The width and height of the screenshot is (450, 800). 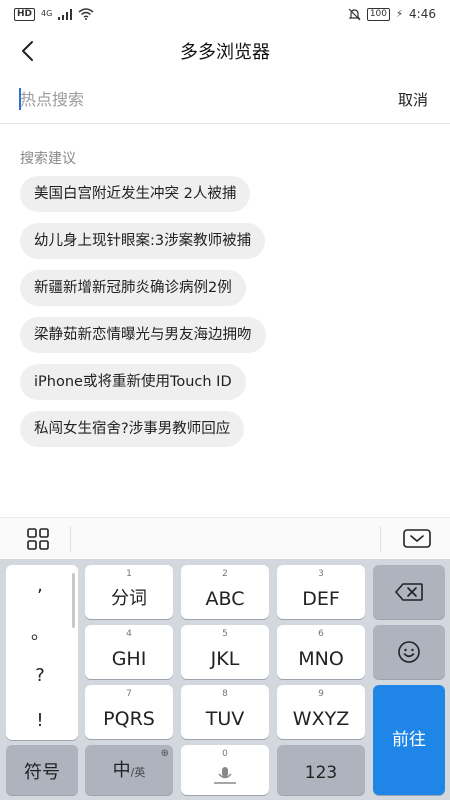 What do you see at coordinates (225, 719) in the screenshot?
I see `key-label: TUV` at bounding box center [225, 719].